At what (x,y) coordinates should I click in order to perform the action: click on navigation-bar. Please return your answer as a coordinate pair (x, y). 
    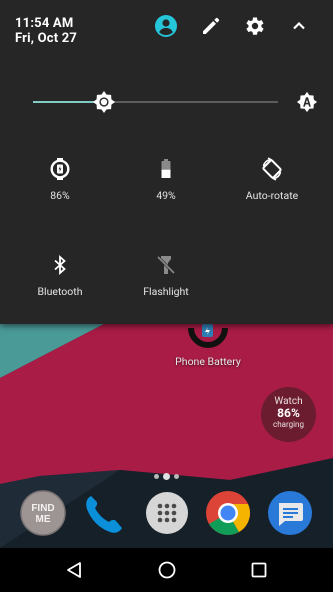
    Looking at the image, I should click on (166, 570).